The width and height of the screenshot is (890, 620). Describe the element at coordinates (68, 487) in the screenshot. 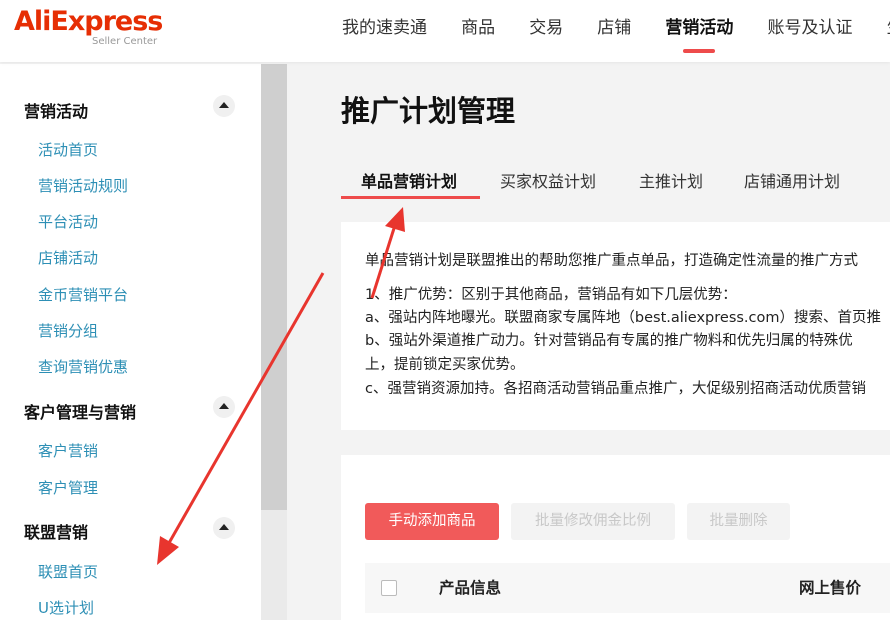

I see `sidebar-item-customer-management: 客户管理` at that location.